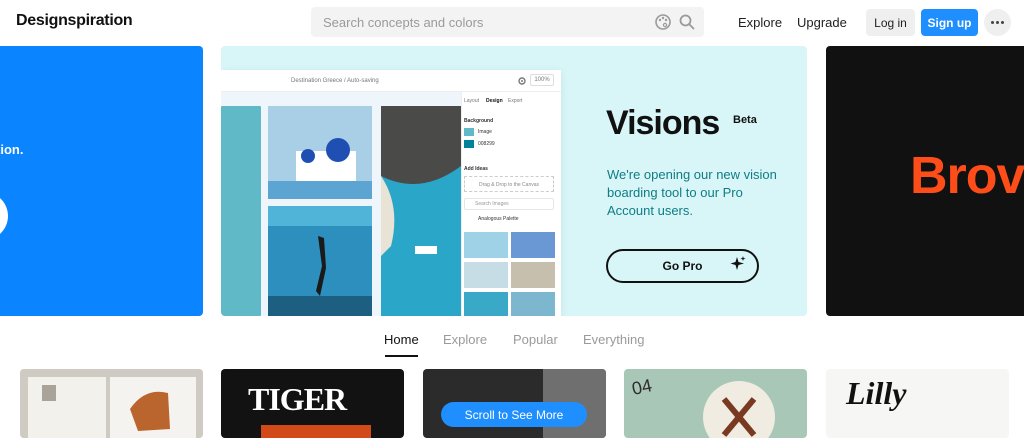 This screenshot has height=438, width=1024. Describe the element at coordinates (512, 344) in the screenshot. I see `feed-tabs: Home Explore Popular Everything` at that location.